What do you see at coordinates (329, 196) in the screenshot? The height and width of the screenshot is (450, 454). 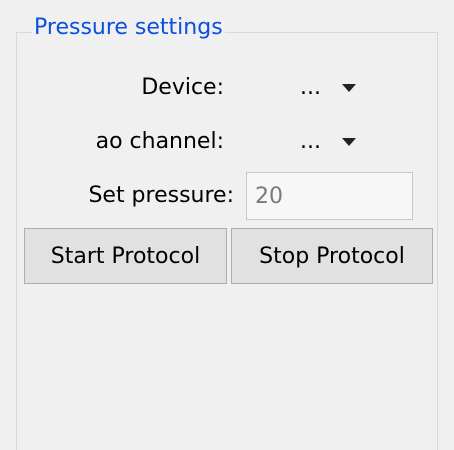 I see `pressure-input` at bounding box center [329, 196].